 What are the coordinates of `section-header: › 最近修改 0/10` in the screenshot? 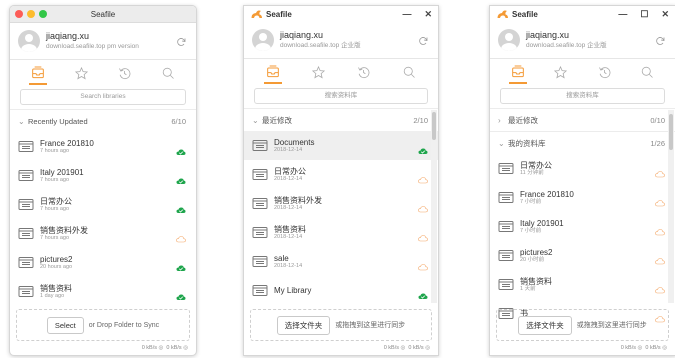 It's located at (582, 119).